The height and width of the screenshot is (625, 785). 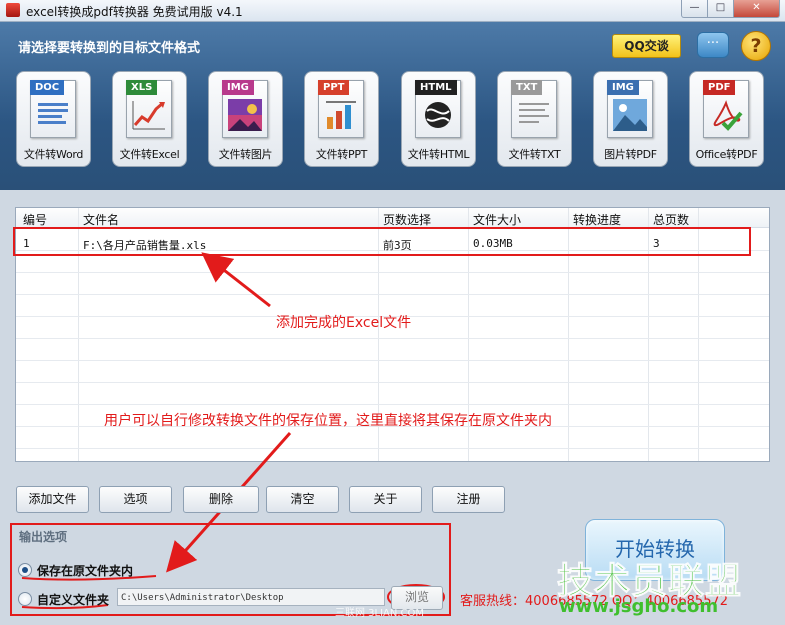 What do you see at coordinates (630, 154) in the screenshot?
I see `format-label: 图片转PDF` at bounding box center [630, 154].